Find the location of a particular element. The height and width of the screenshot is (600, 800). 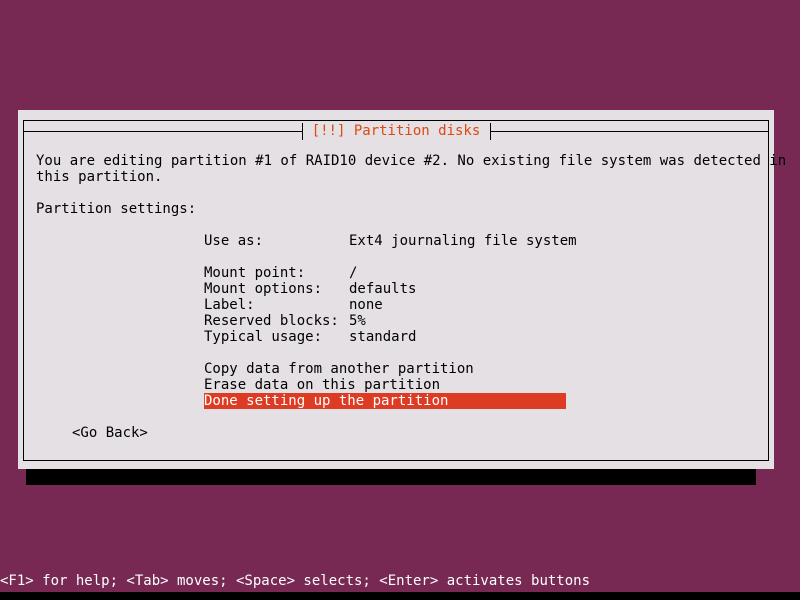

setting-row-mount-point: Mount point: / is located at coordinates (310, 273).